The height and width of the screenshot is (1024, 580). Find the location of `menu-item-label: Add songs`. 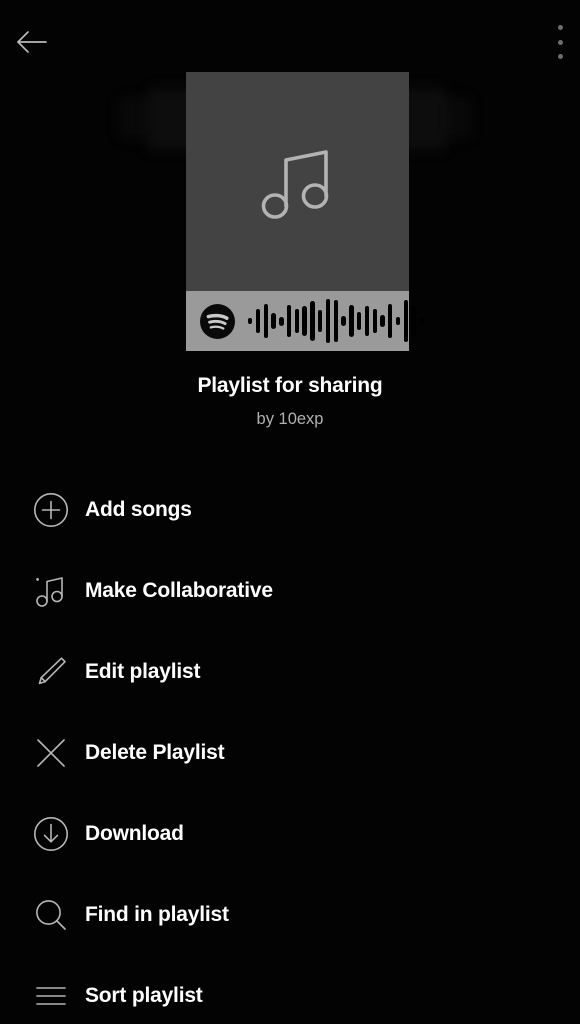

menu-item-label: Add songs is located at coordinates (138, 509).